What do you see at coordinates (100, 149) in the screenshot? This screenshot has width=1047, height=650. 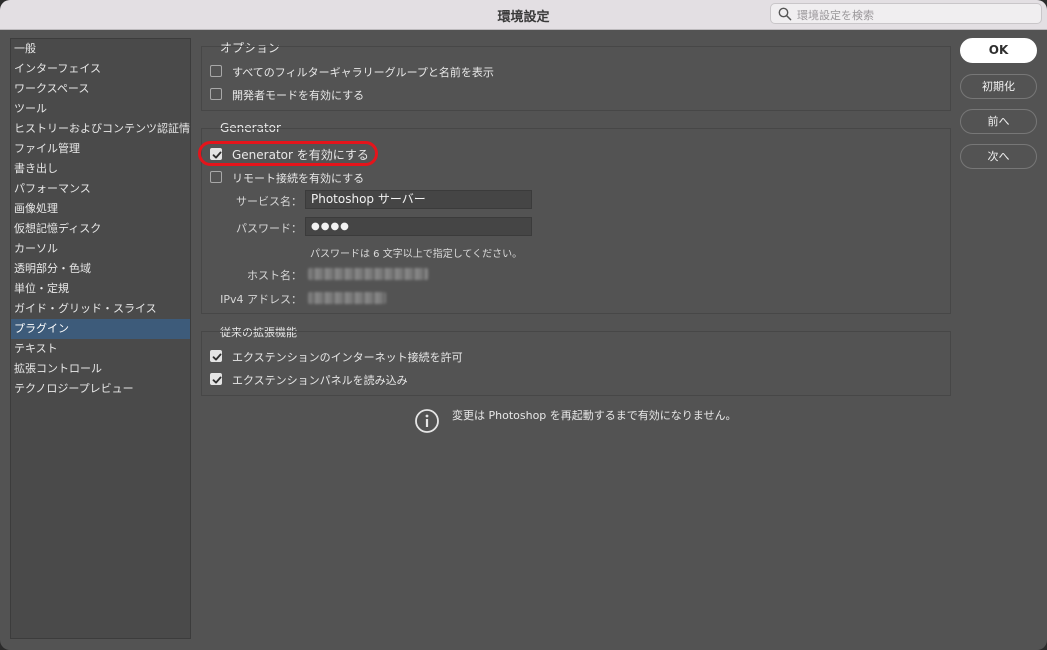 I see `sidebar-item-file-handling: ファイル管理` at bounding box center [100, 149].